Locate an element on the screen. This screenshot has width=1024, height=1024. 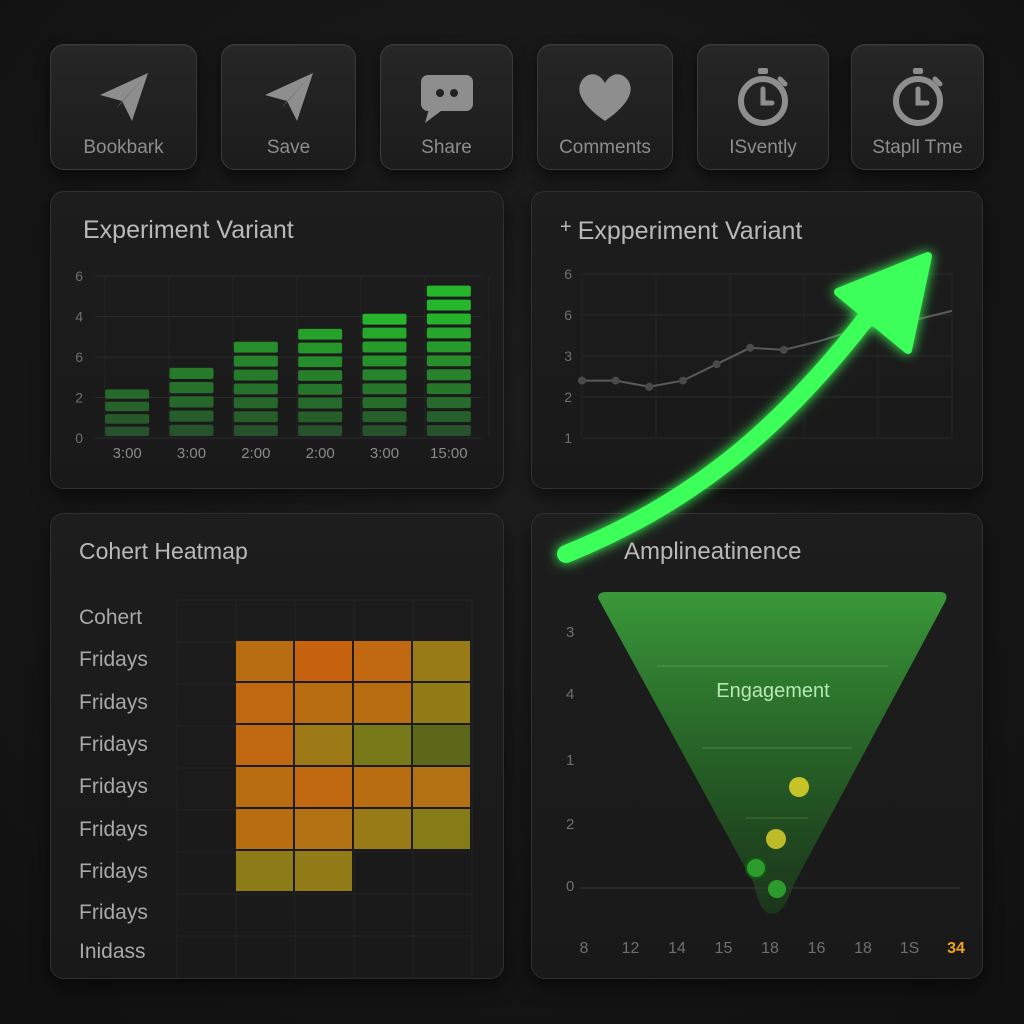
toolbar-button-comments: Comments is located at coordinates (605, 107).